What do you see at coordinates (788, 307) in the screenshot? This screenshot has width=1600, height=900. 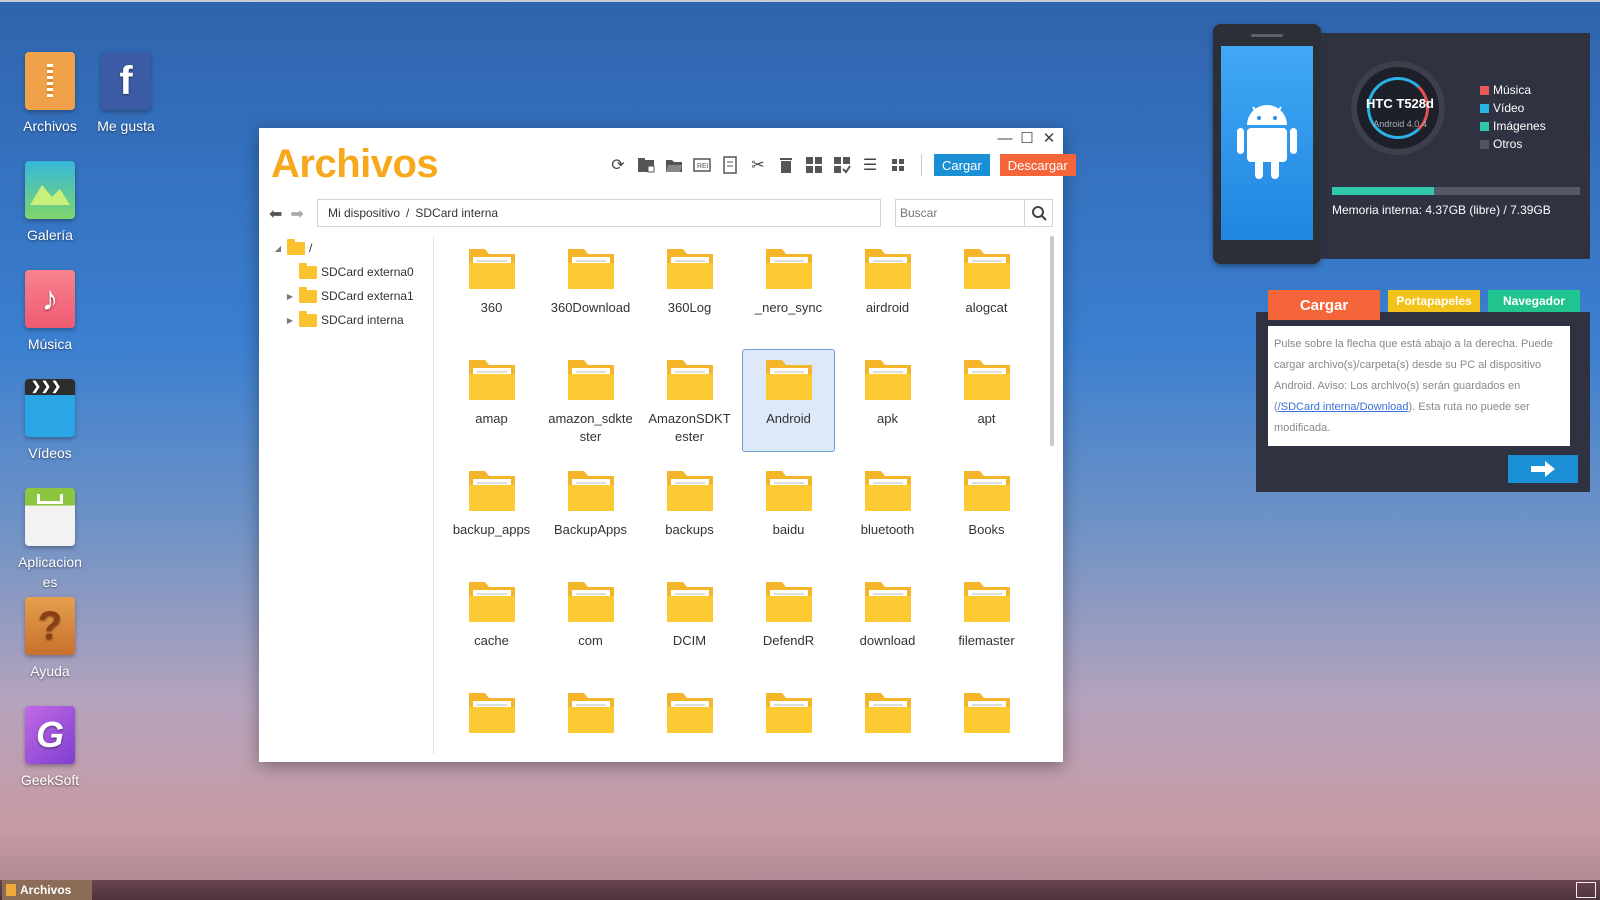 I see `folder-name: _nero_sync` at bounding box center [788, 307].